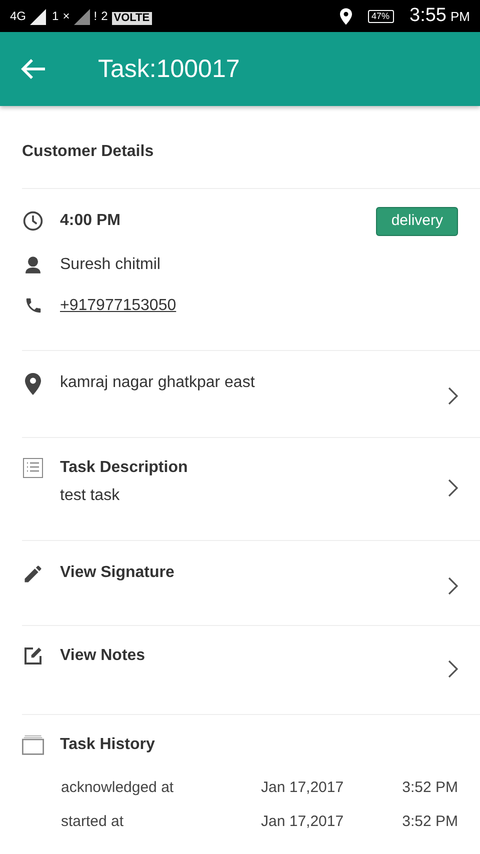 The height and width of the screenshot is (854, 480). I want to click on list-icon, so click(33, 468).